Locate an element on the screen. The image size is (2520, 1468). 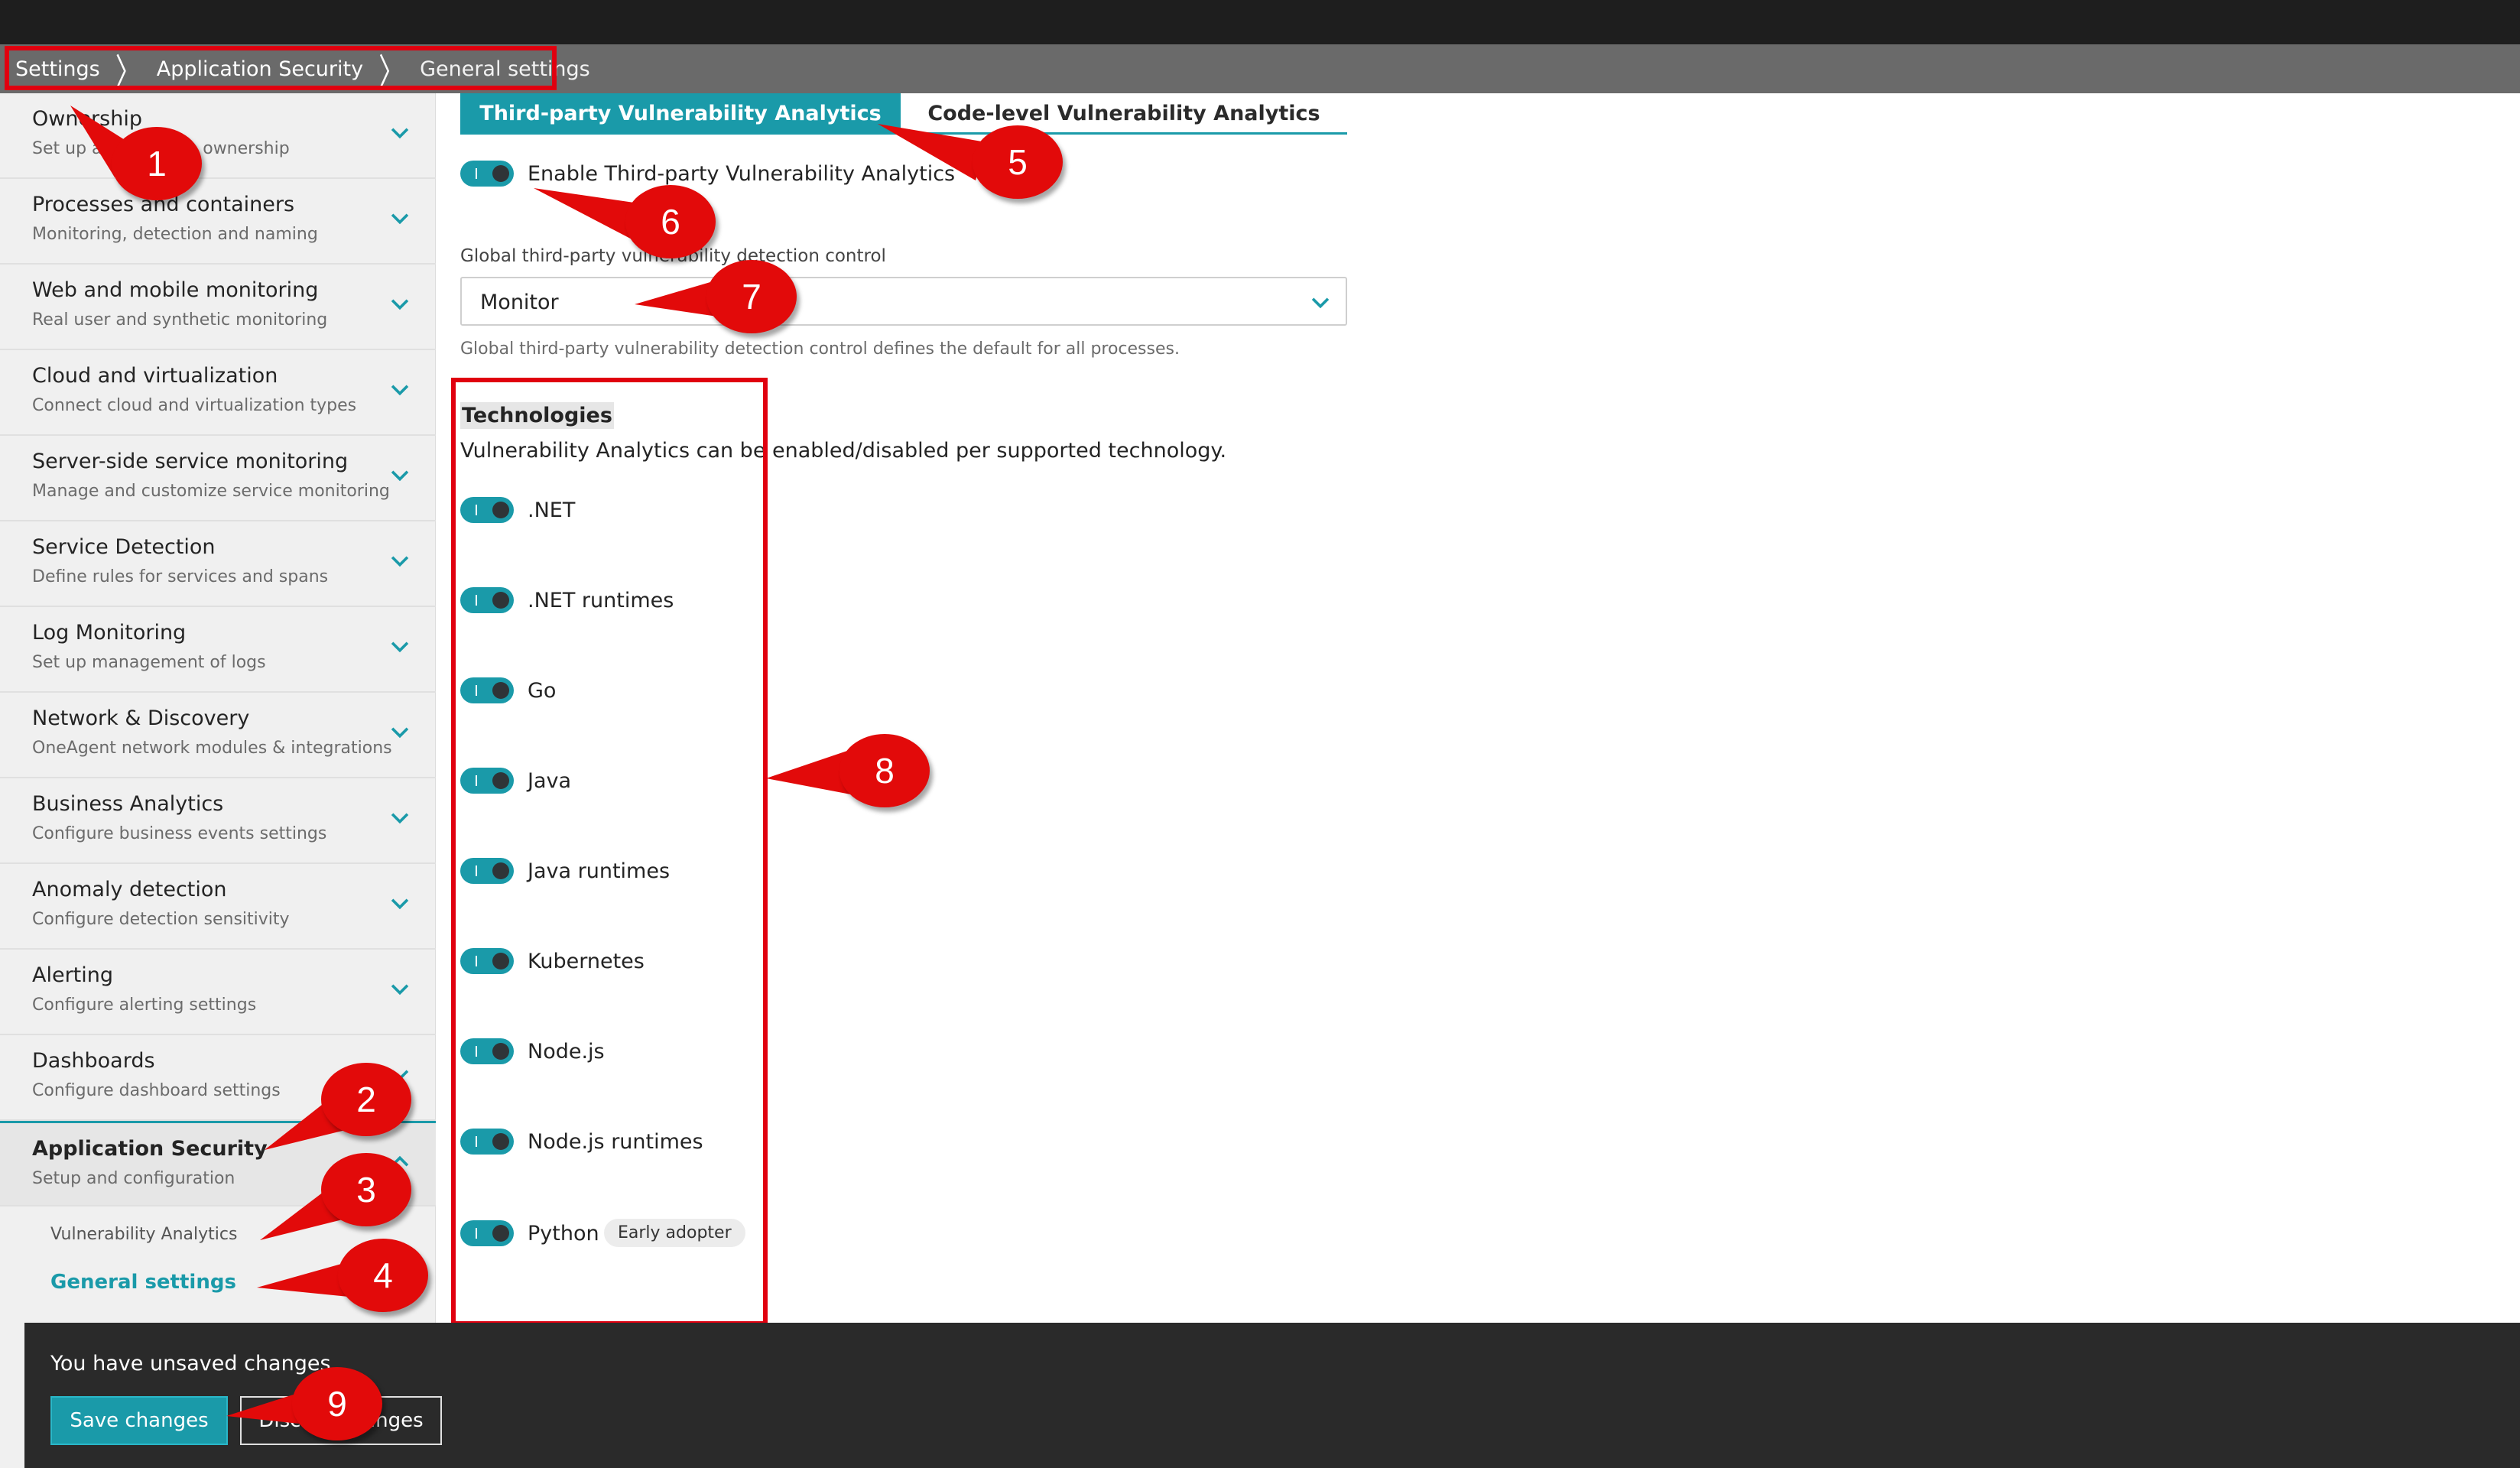
sidebar-item-ownership: Ownership Set up and manage ownership is located at coordinates (218, 136).